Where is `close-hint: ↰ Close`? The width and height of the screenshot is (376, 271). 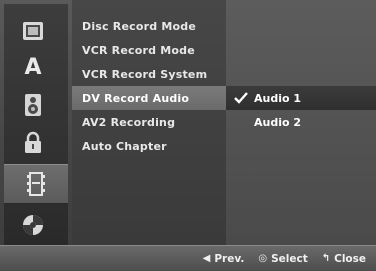 close-hint: ↰ Close is located at coordinates (344, 259).